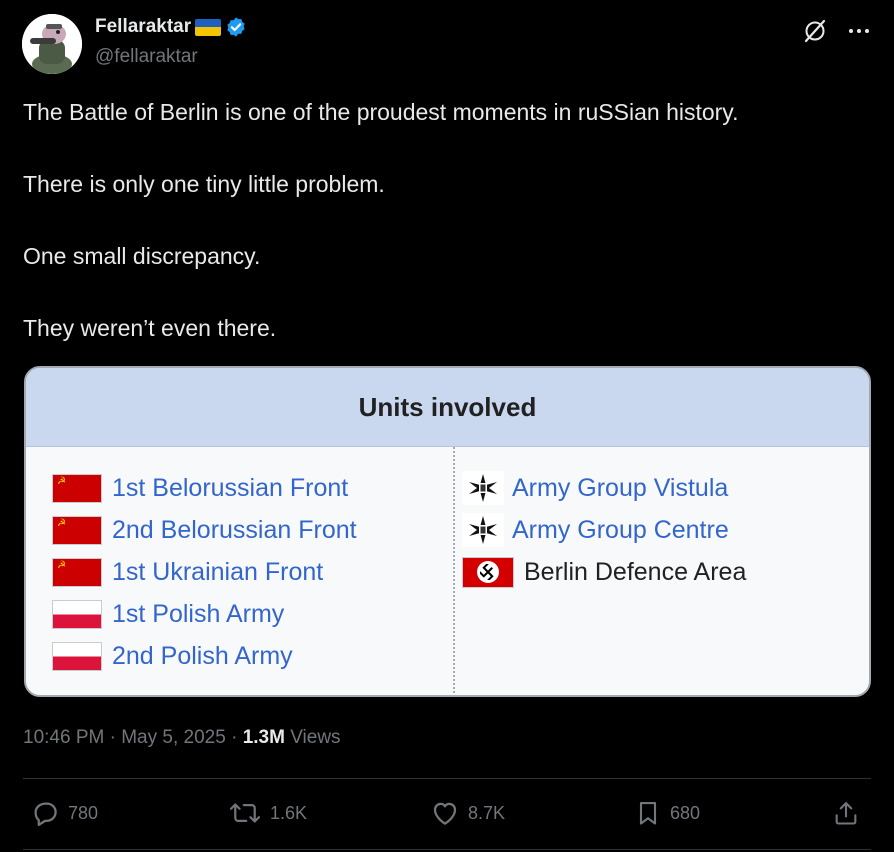 The image size is (894, 852). Describe the element at coordinates (173, 737) in the screenshot. I see `timestamp-date: May 5, 2025` at that location.